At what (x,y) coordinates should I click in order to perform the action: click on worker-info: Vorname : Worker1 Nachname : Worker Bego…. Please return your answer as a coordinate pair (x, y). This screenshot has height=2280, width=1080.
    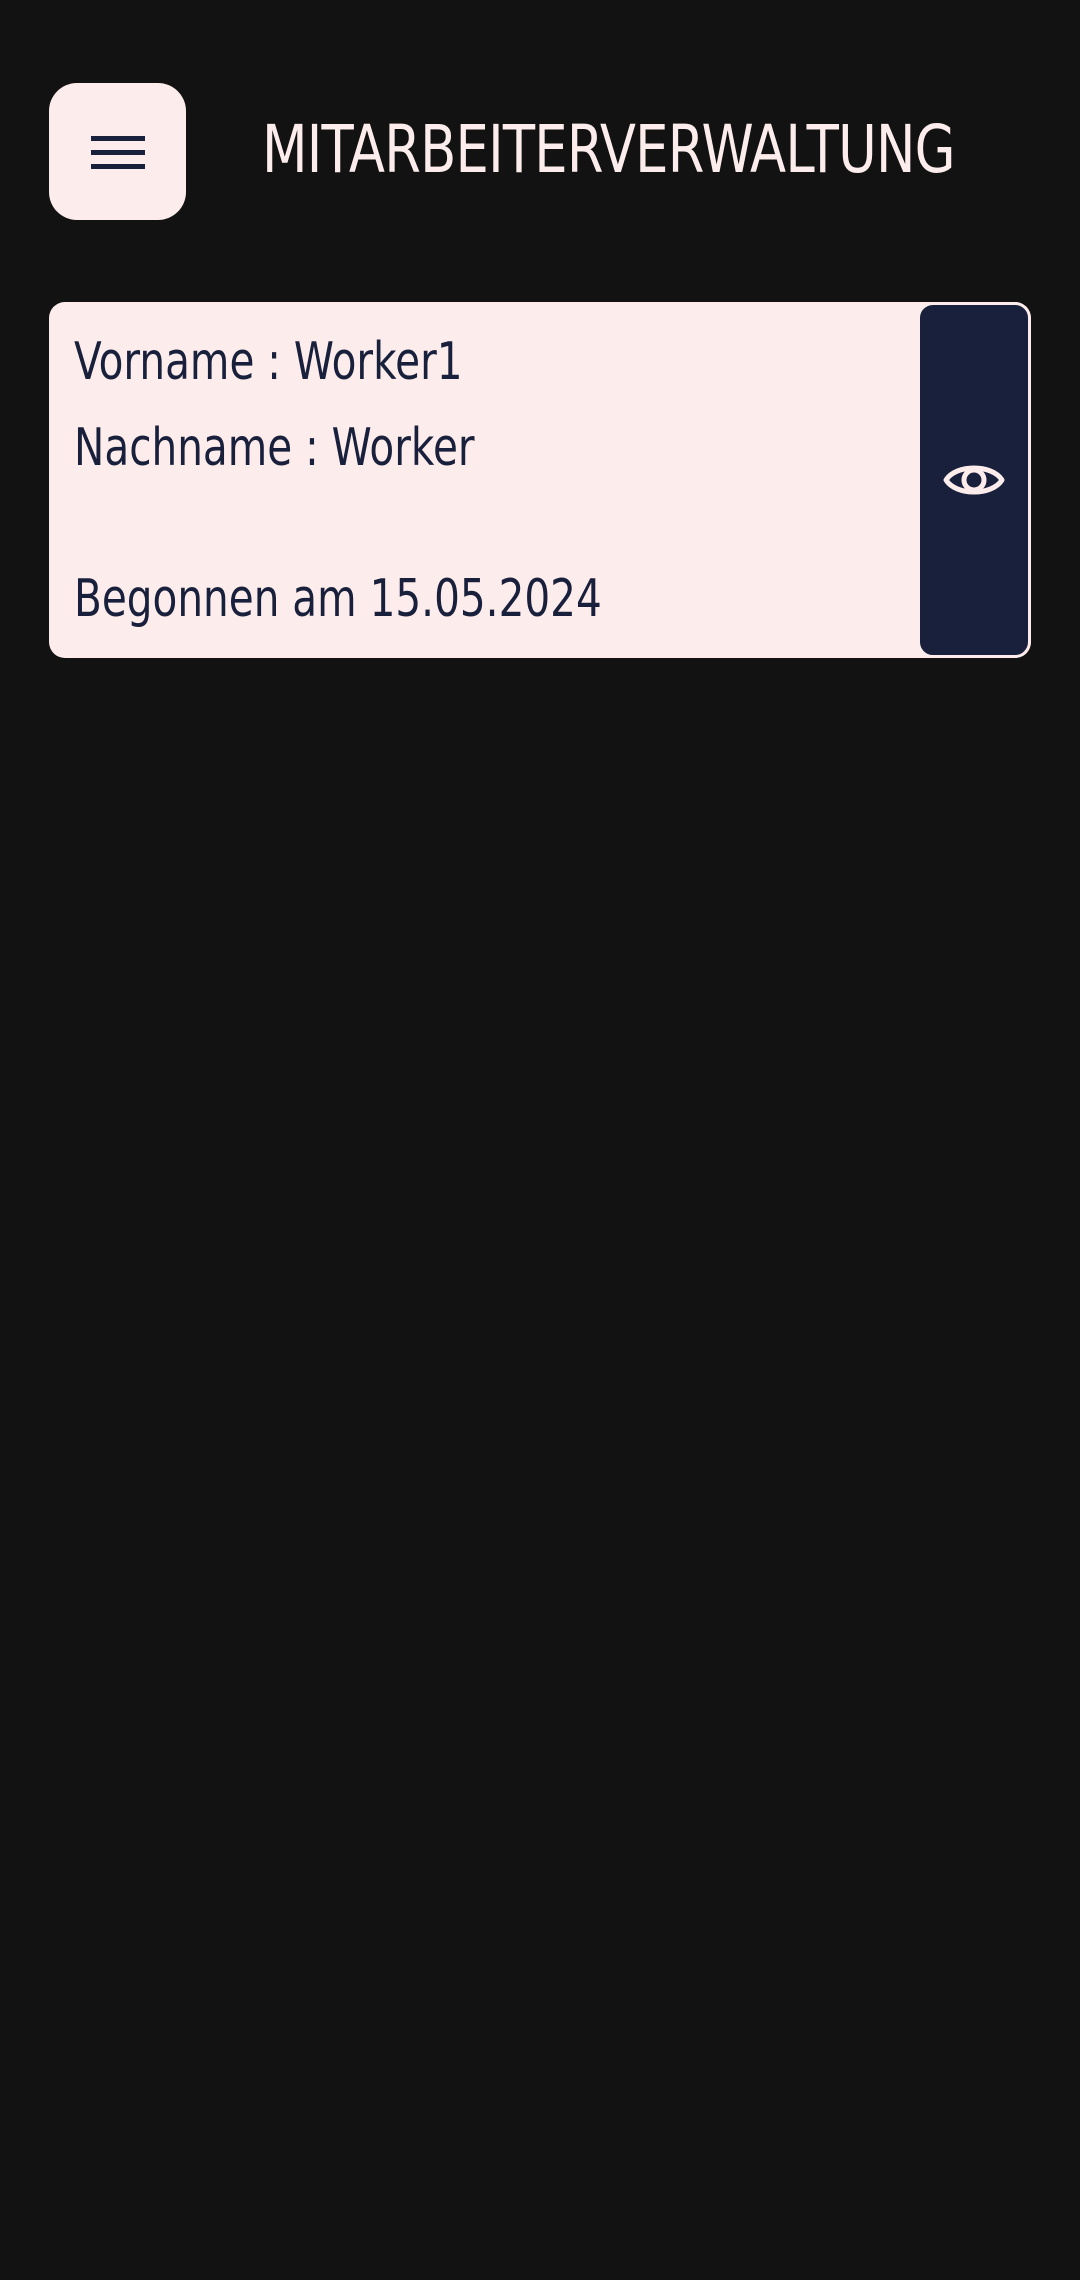
    Looking at the image, I should click on (487, 480).